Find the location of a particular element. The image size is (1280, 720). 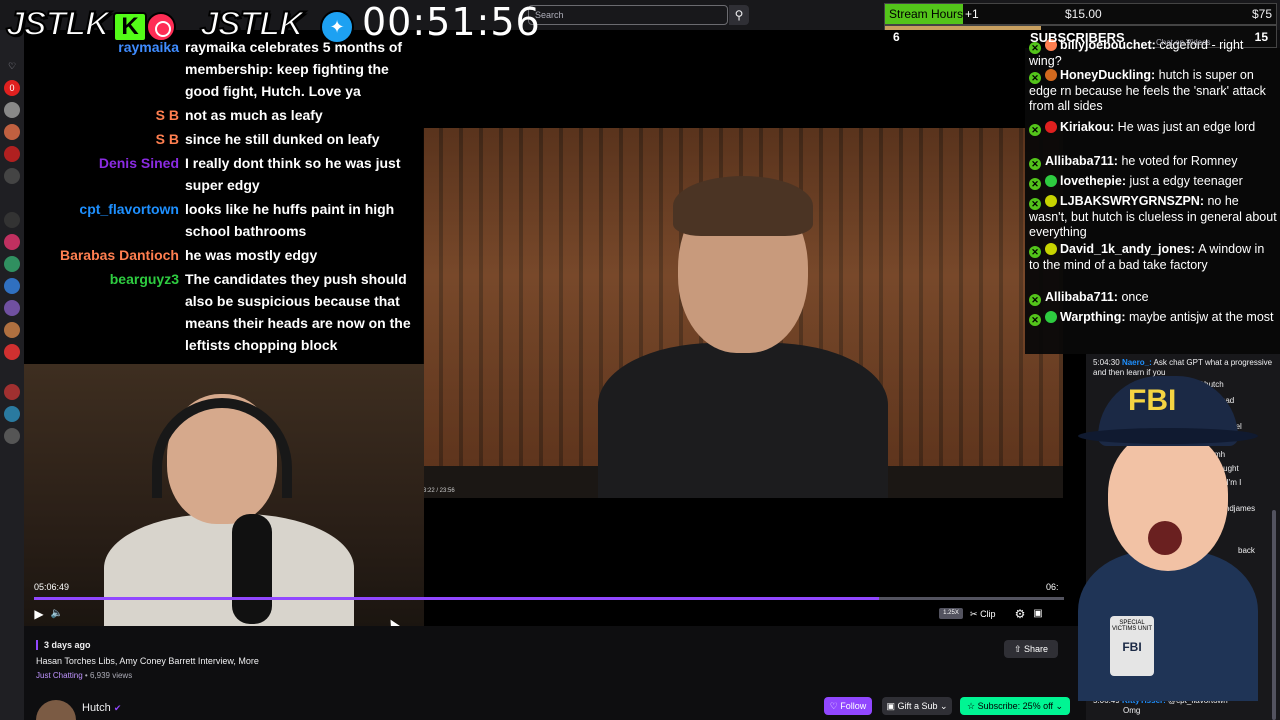

chat-username: lovethepie: is located at coordinates (1093, 181).